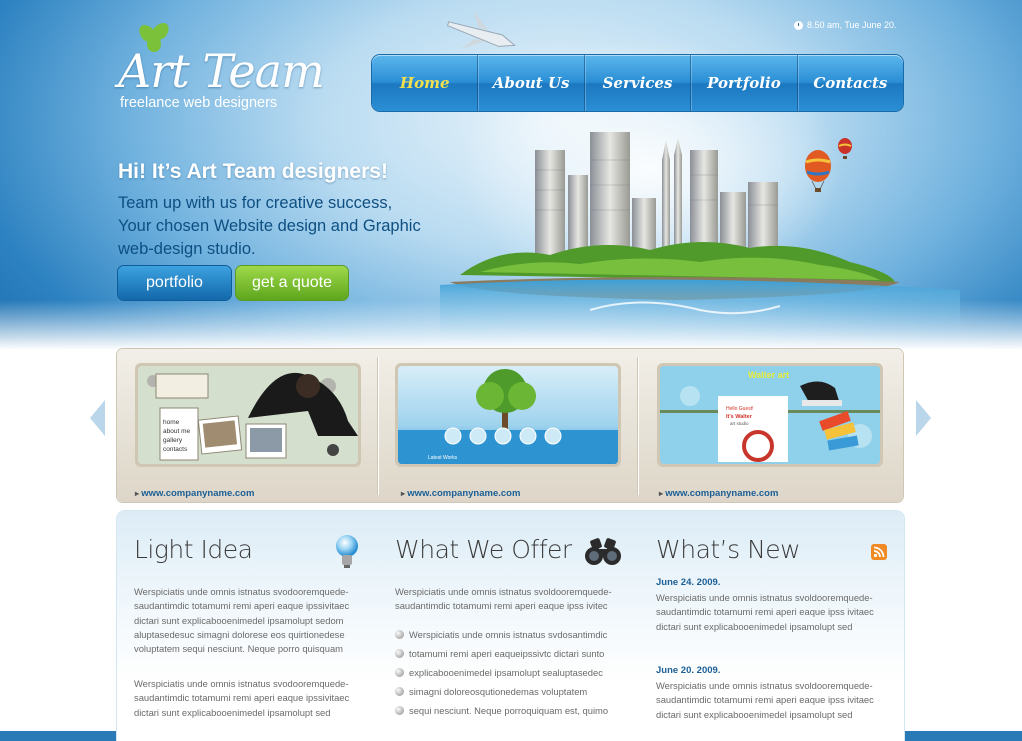 The width and height of the screenshot is (1022, 741). What do you see at coordinates (603, 551) in the screenshot?
I see `binoculars-icon` at bounding box center [603, 551].